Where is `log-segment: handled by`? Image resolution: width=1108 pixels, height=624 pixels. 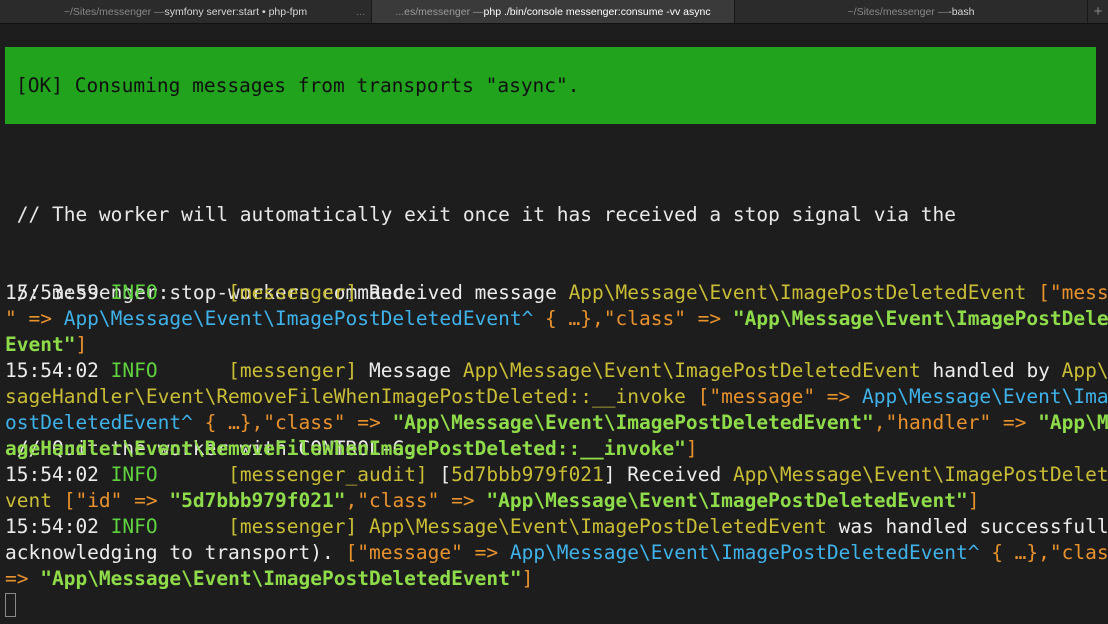
log-segment: handled by is located at coordinates (991, 370).